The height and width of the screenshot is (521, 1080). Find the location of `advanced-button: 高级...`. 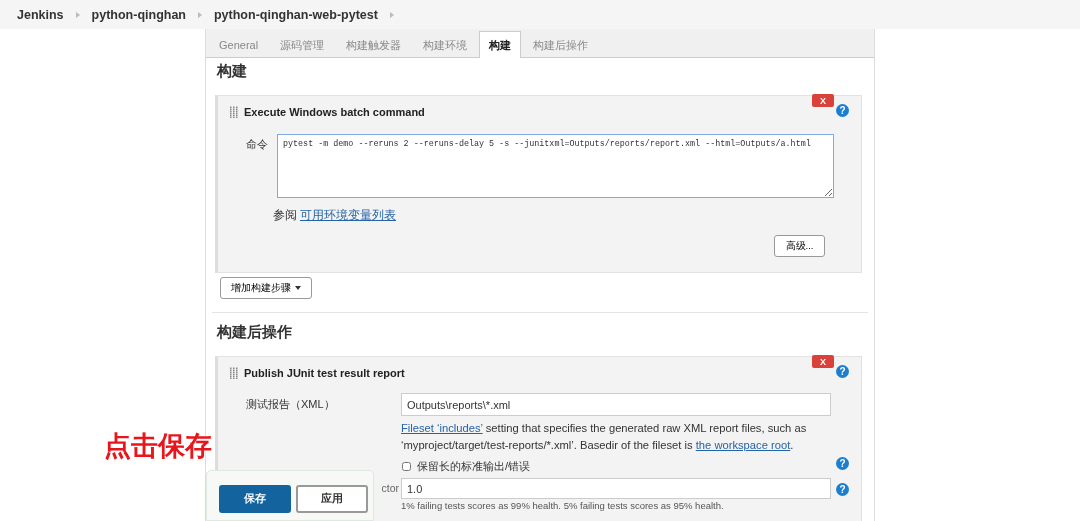

advanced-button: 高级... is located at coordinates (799, 246).